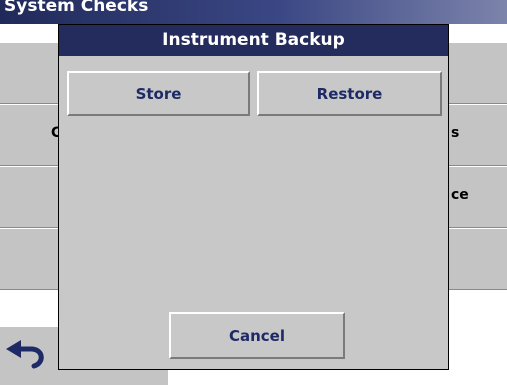 This screenshot has width=507, height=385. What do you see at coordinates (349, 93) in the screenshot?
I see `restore-button: Restore` at bounding box center [349, 93].